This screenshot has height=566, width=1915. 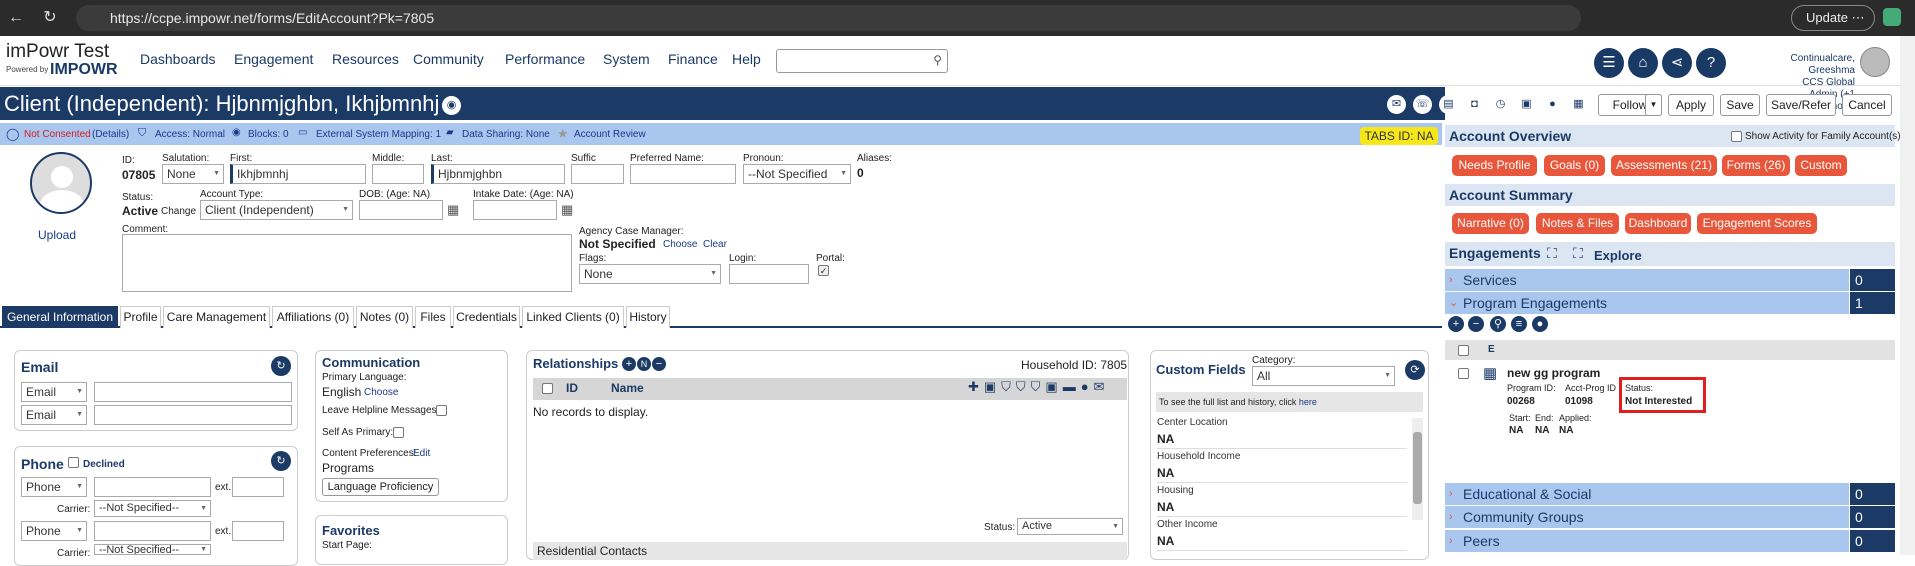 I want to click on first-name-input: Ikhjbmnhj, so click(x=298, y=174).